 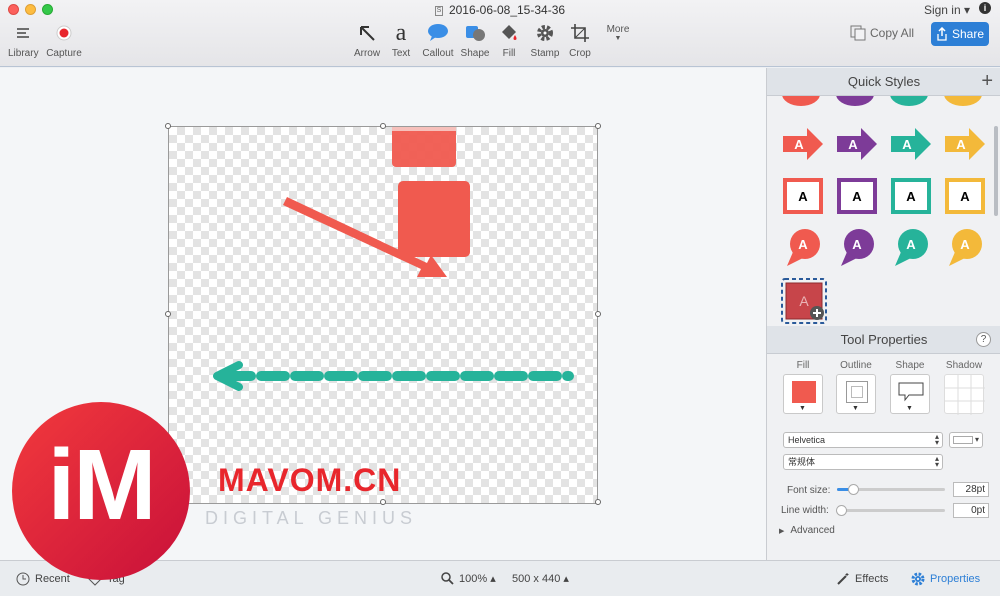 I want to click on quick-style-rectangle-0: A, so click(x=803, y=196).